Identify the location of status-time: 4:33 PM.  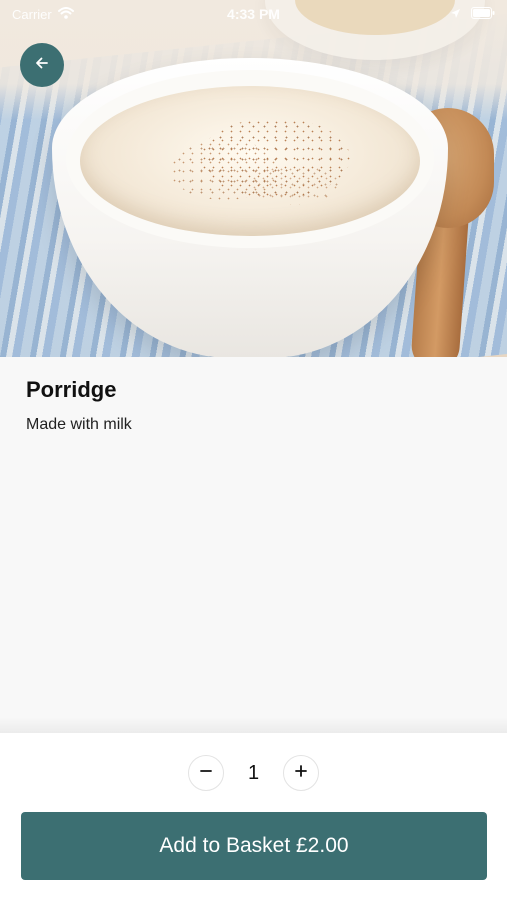
(253, 14).